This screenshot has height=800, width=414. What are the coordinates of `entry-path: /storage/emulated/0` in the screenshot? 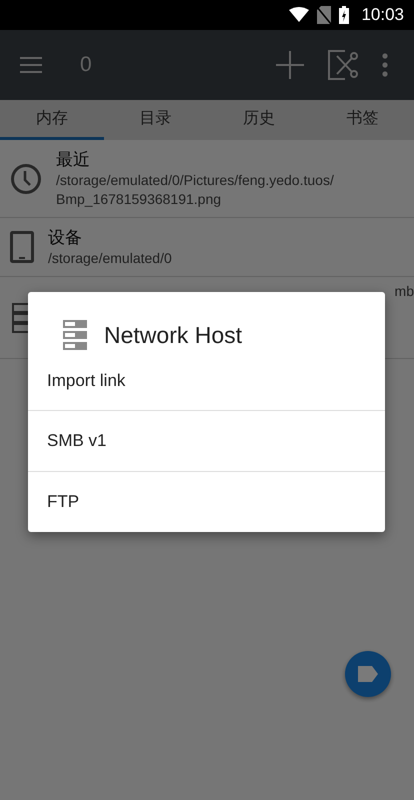 It's located at (110, 258).